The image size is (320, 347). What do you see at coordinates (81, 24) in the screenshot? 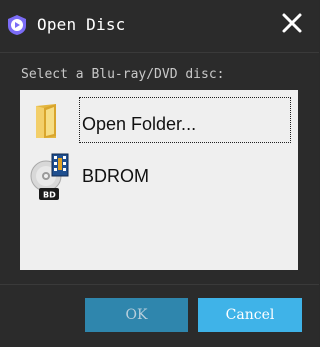
I see `dialog-title: Open Disc` at bounding box center [81, 24].